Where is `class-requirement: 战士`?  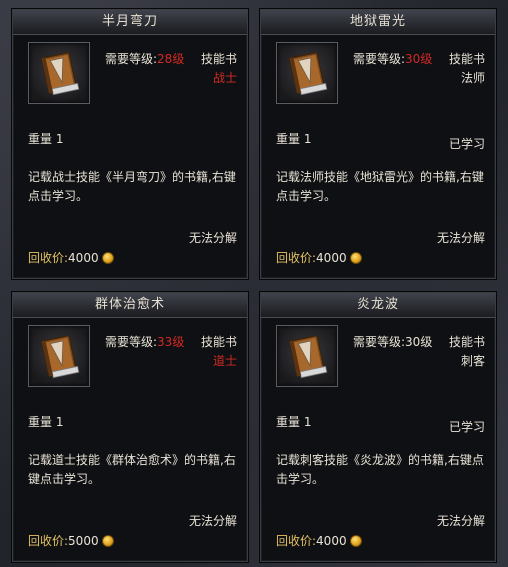 class-requirement: 战士 is located at coordinates (224, 78).